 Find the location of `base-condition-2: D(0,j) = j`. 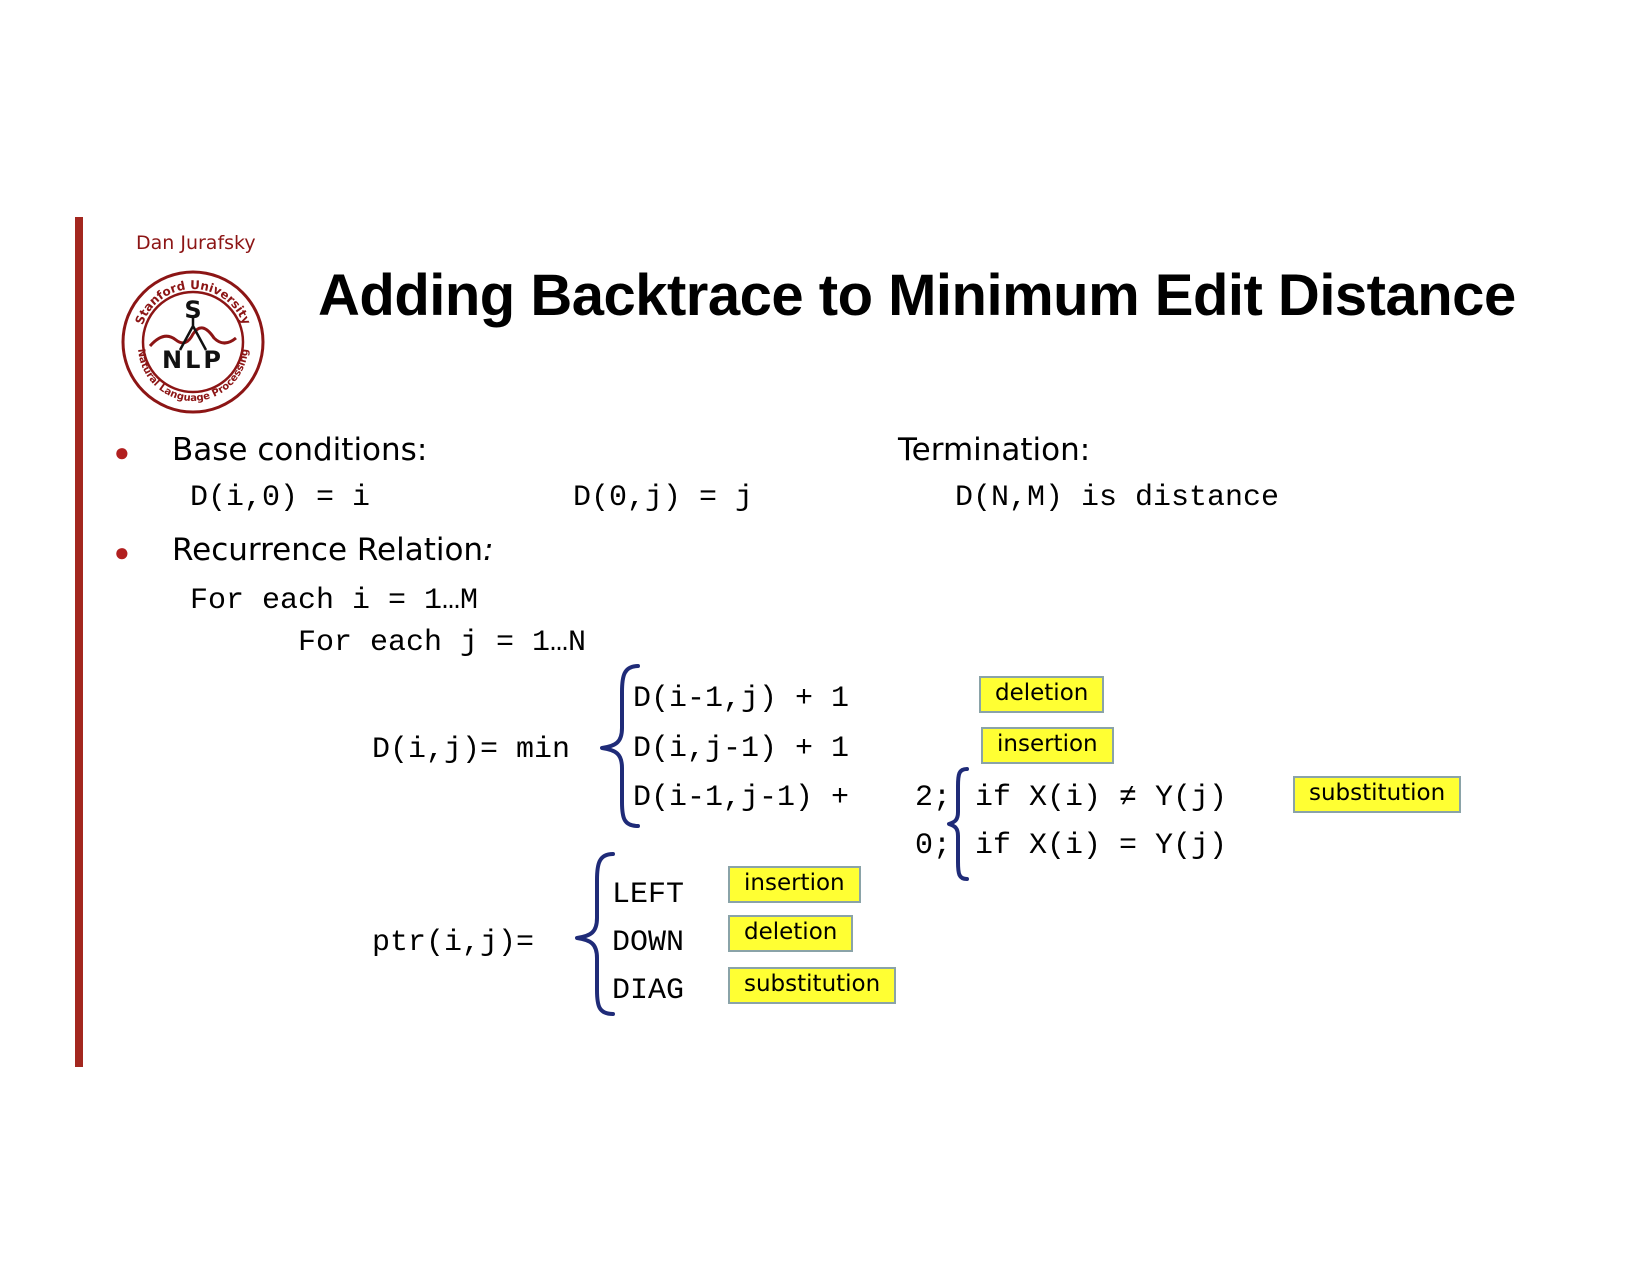

base-condition-2: D(0,j) = j is located at coordinates (663, 498).